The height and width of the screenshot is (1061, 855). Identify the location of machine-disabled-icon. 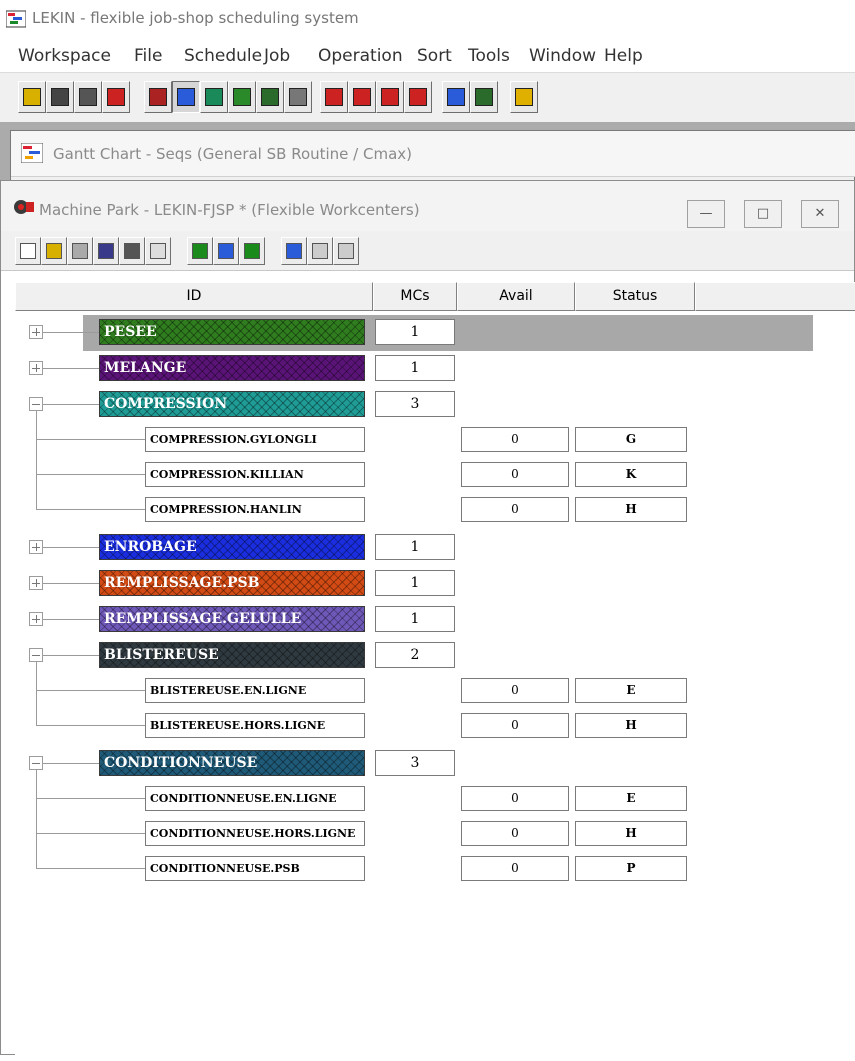
(320, 251).